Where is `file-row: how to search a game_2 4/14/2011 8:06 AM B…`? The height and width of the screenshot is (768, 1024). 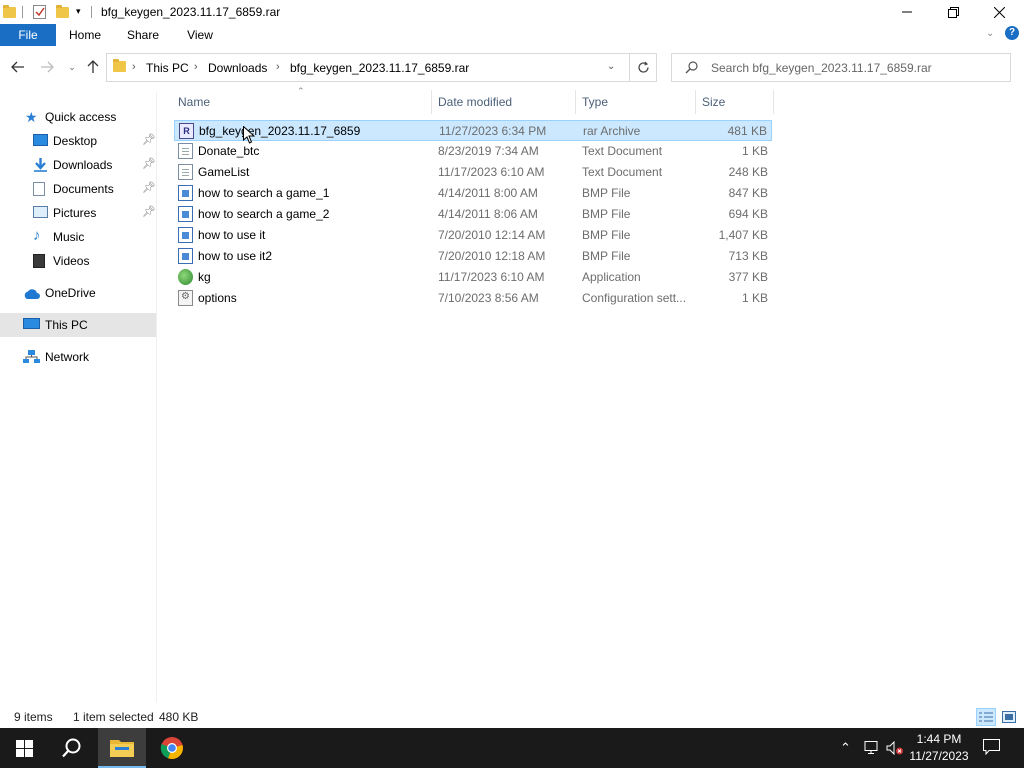
file-row: how to search a game_2 4/14/2011 8:06 AM B… is located at coordinates (473, 214).